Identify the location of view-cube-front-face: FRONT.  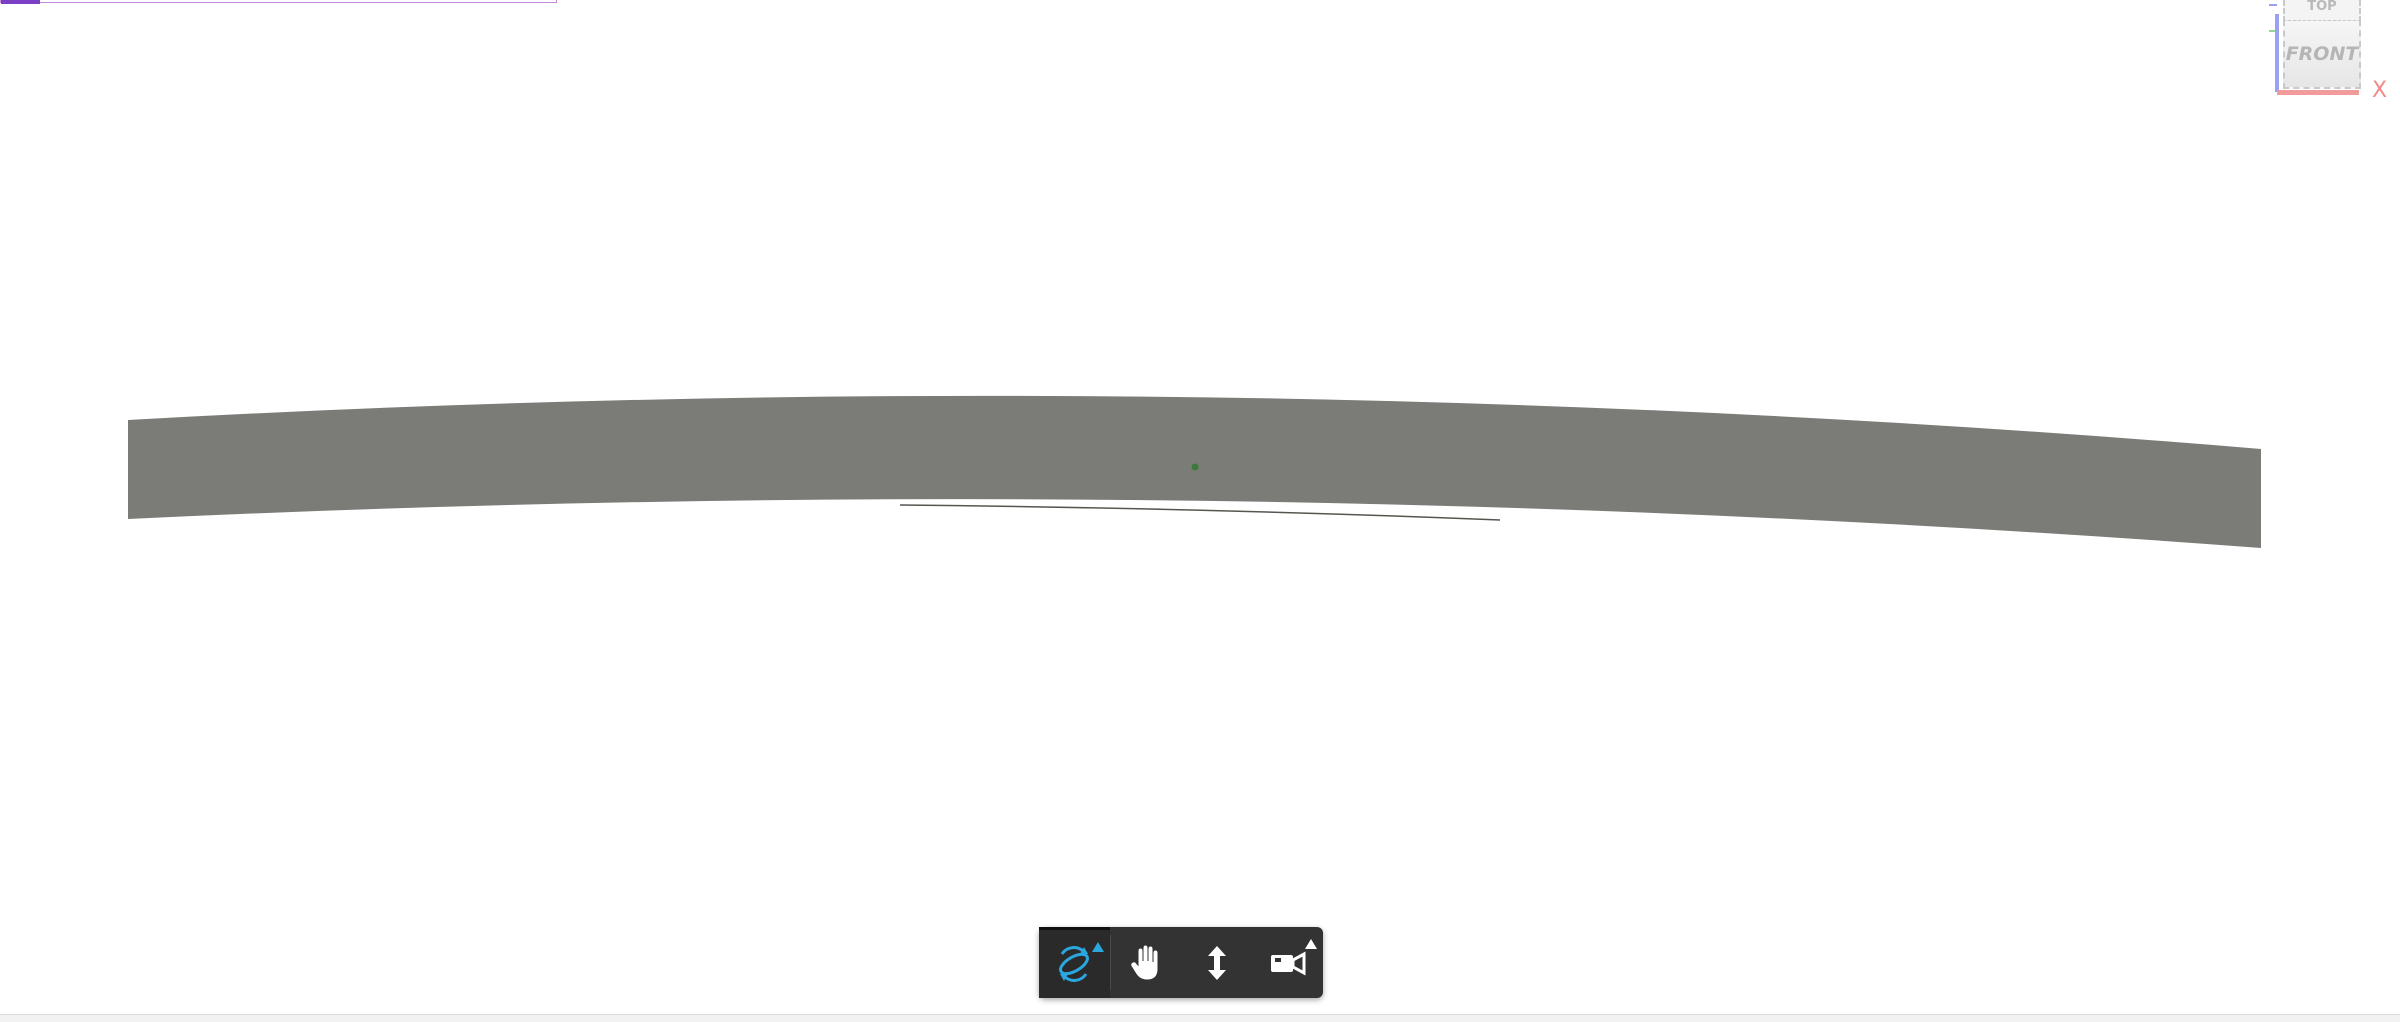
(2322, 54).